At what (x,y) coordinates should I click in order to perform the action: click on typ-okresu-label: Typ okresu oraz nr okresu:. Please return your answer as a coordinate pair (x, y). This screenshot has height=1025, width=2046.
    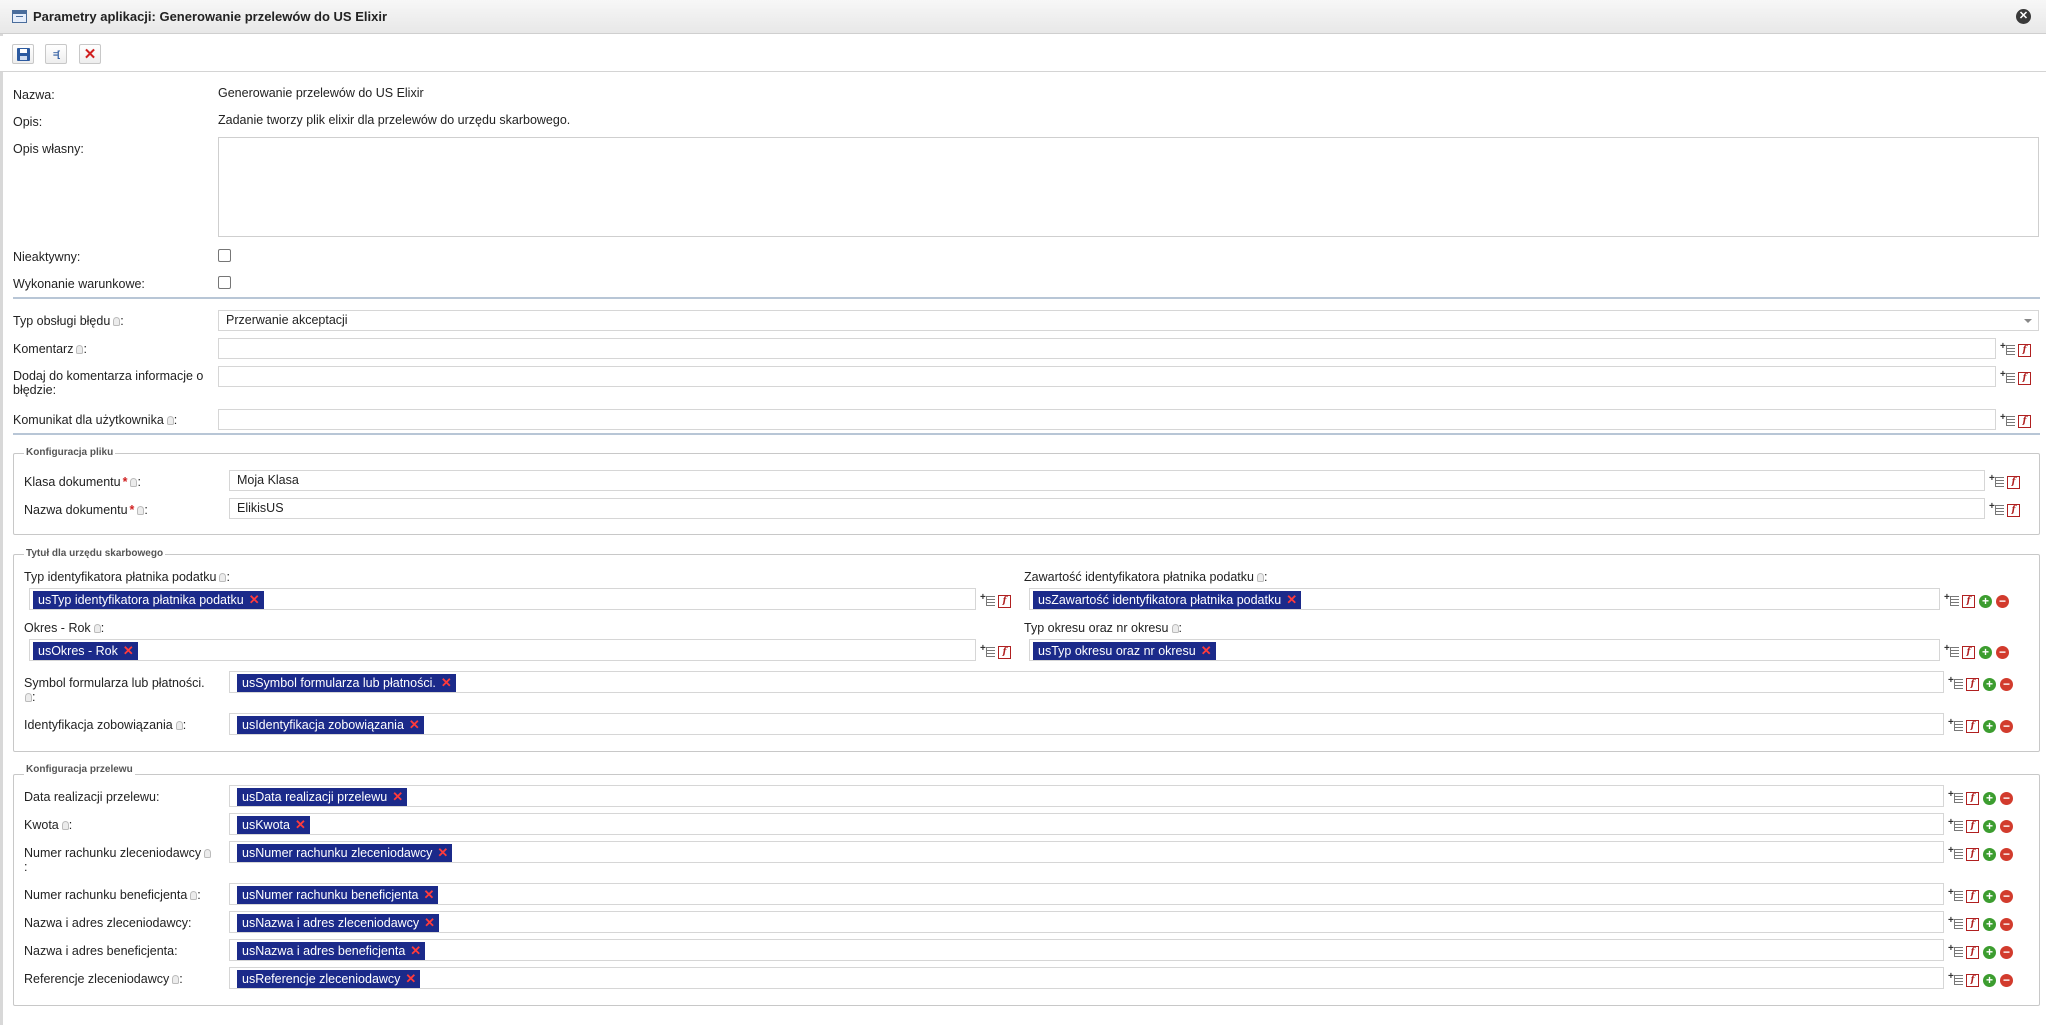
    Looking at the image, I should click on (1103, 628).